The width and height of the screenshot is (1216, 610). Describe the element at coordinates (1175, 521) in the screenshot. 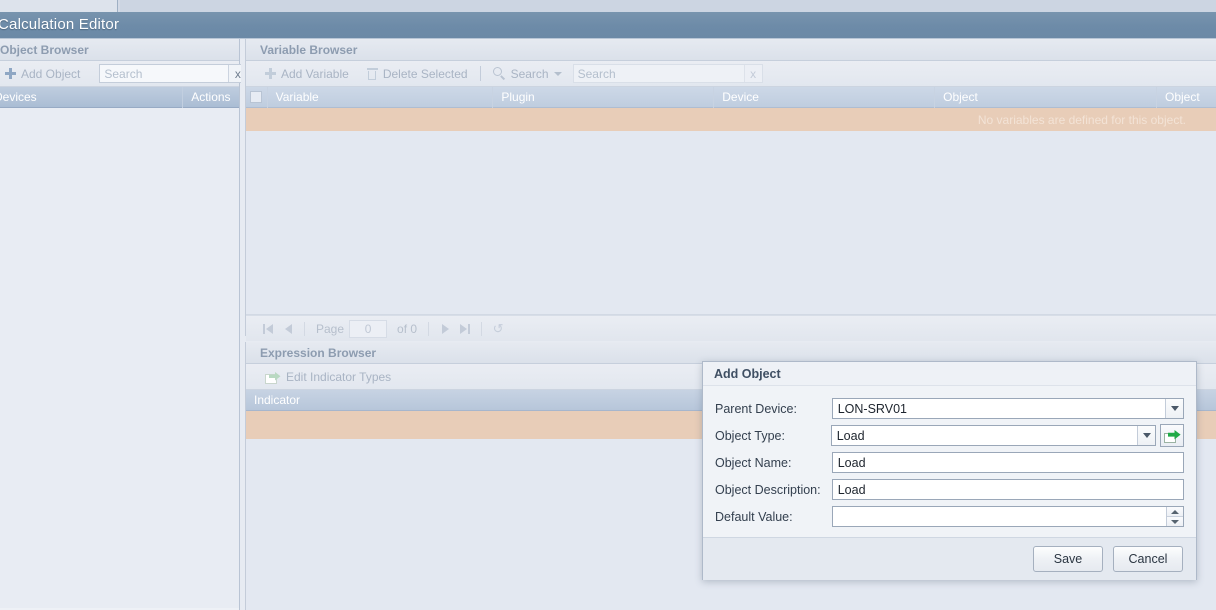

I see `stepper-down-icon` at that location.